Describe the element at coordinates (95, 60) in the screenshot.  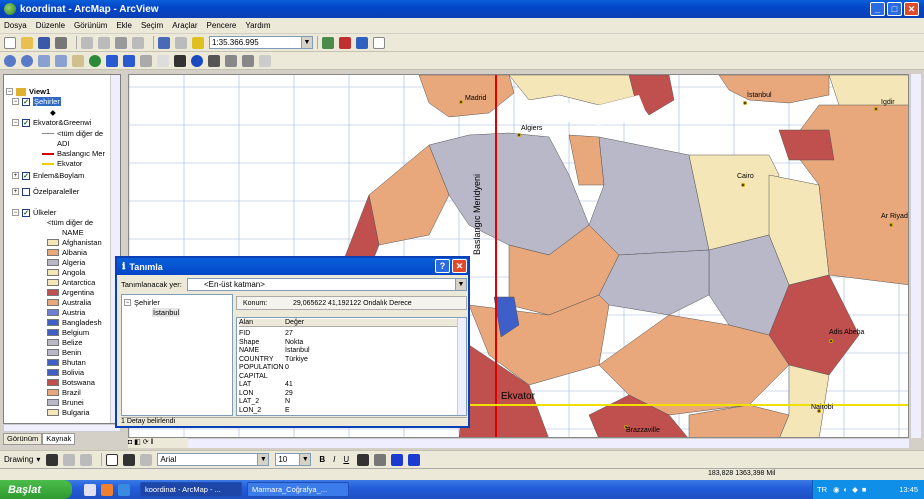
I see `full-extent-icon` at that location.